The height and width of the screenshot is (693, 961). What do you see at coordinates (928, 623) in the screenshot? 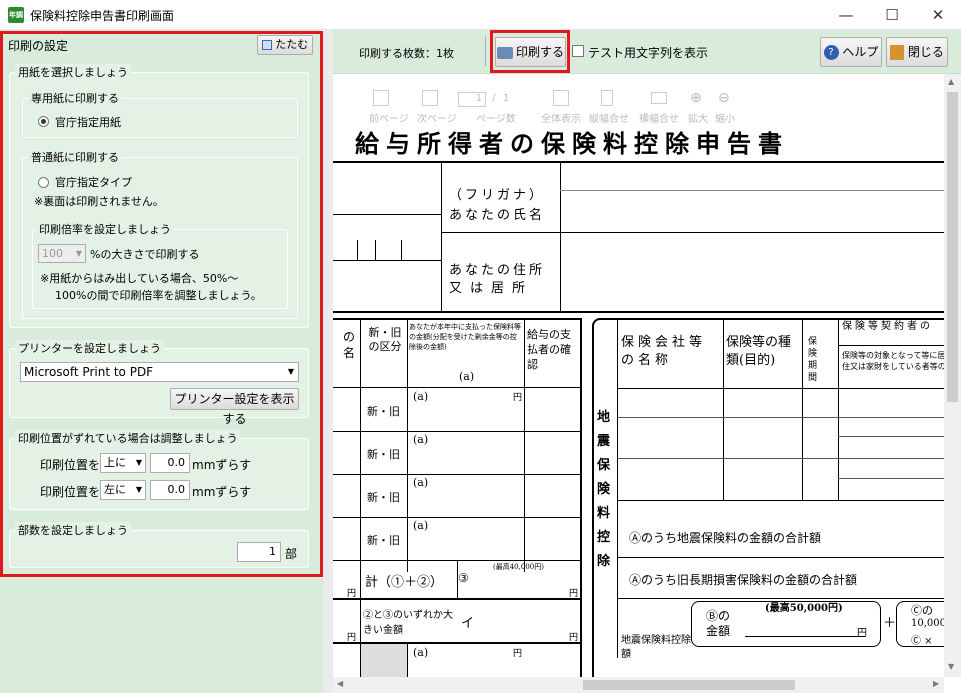
I see `c-label-2: 10,000` at bounding box center [928, 623].